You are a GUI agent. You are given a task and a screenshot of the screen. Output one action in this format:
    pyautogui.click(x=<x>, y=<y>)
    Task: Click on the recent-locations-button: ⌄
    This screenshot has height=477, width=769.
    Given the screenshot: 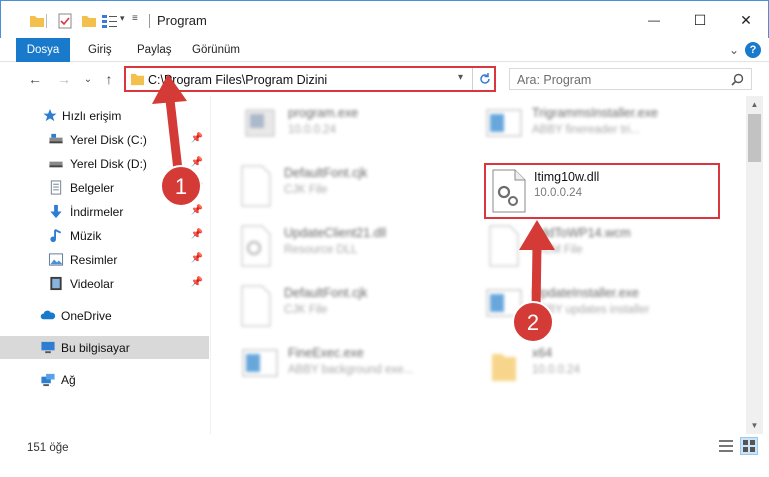 What is the action you would take?
    pyautogui.click(x=88, y=79)
    